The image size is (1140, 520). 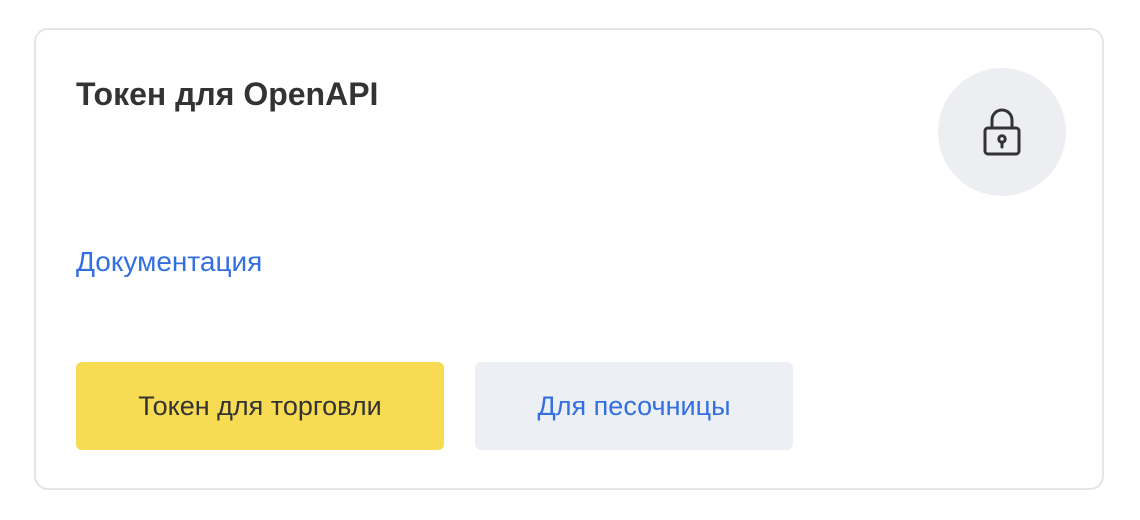 I want to click on trade-token-button: Токен для торговли, so click(x=260, y=406).